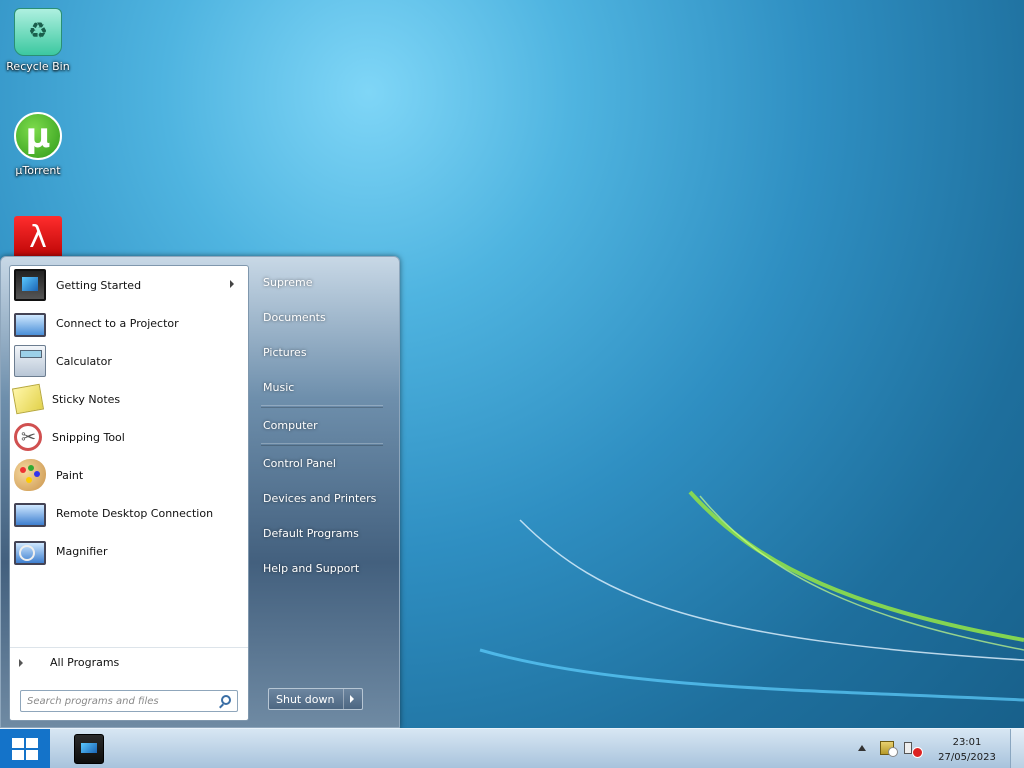  Describe the element at coordinates (862, 748) in the screenshot. I see `show-hidden-icons-icon` at that location.